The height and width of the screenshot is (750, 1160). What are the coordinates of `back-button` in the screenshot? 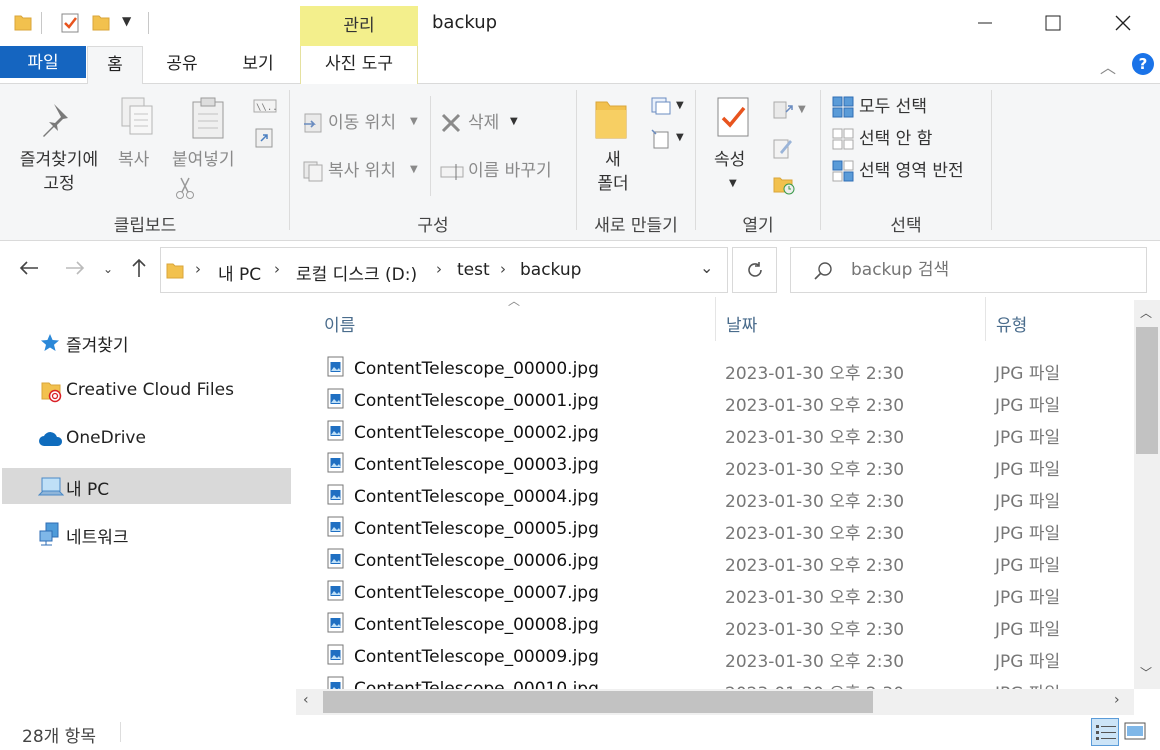 It's located at (29, 270).